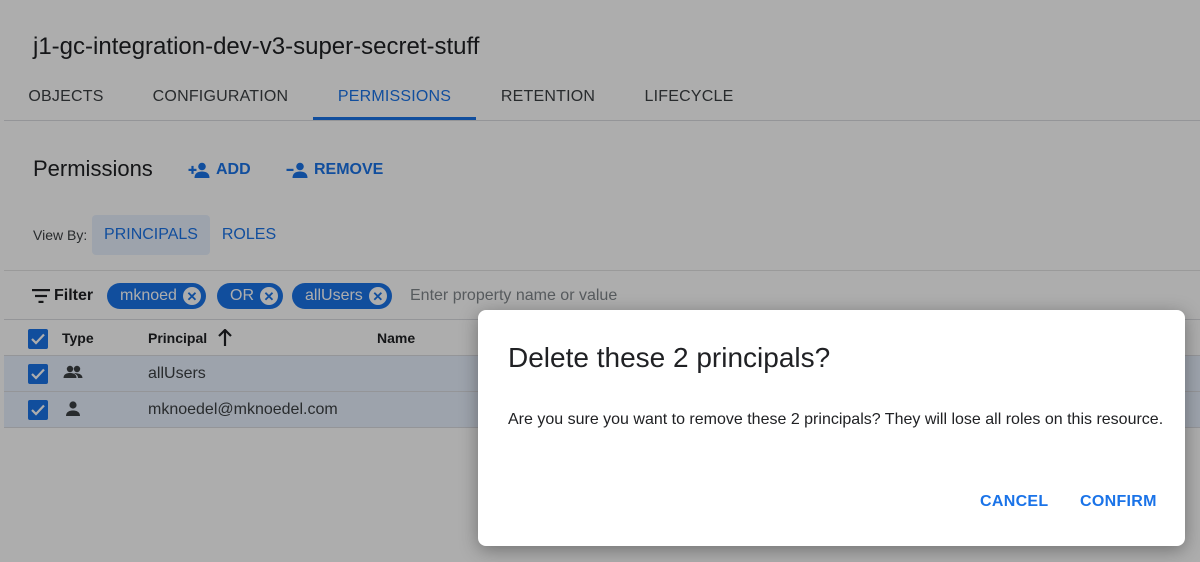 The image size is (1200, 562). Describe the element at coordinates (669, 357) in the screenshot. I see `dialog-title: Delete these 2 principals?` at that location.